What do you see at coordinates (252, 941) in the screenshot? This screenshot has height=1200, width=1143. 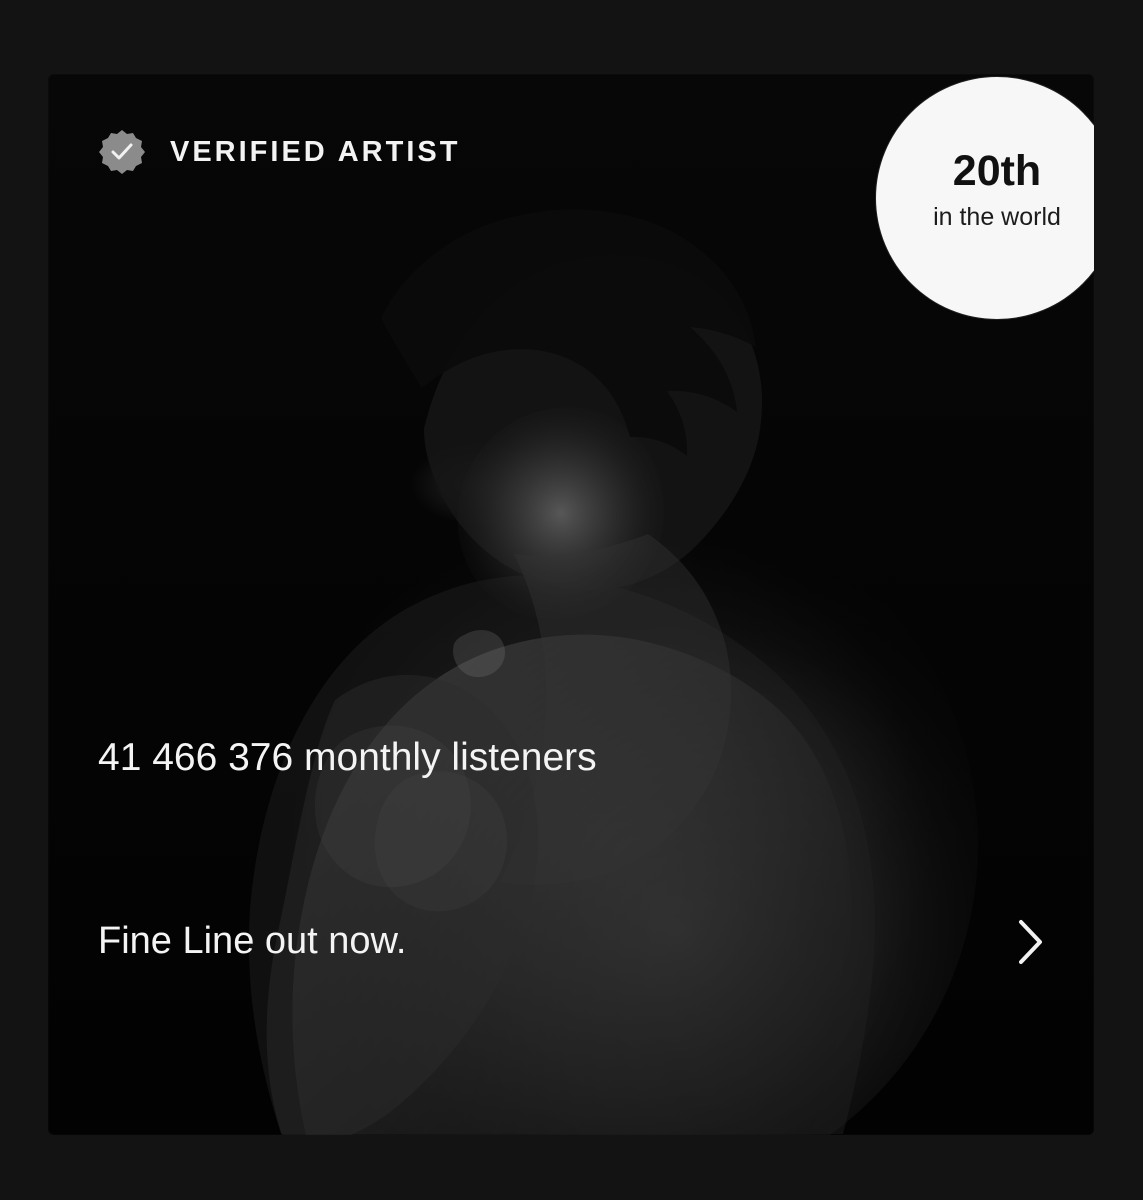 I see `release-text: Fine Line out now.` at bounding box center [252, 941].